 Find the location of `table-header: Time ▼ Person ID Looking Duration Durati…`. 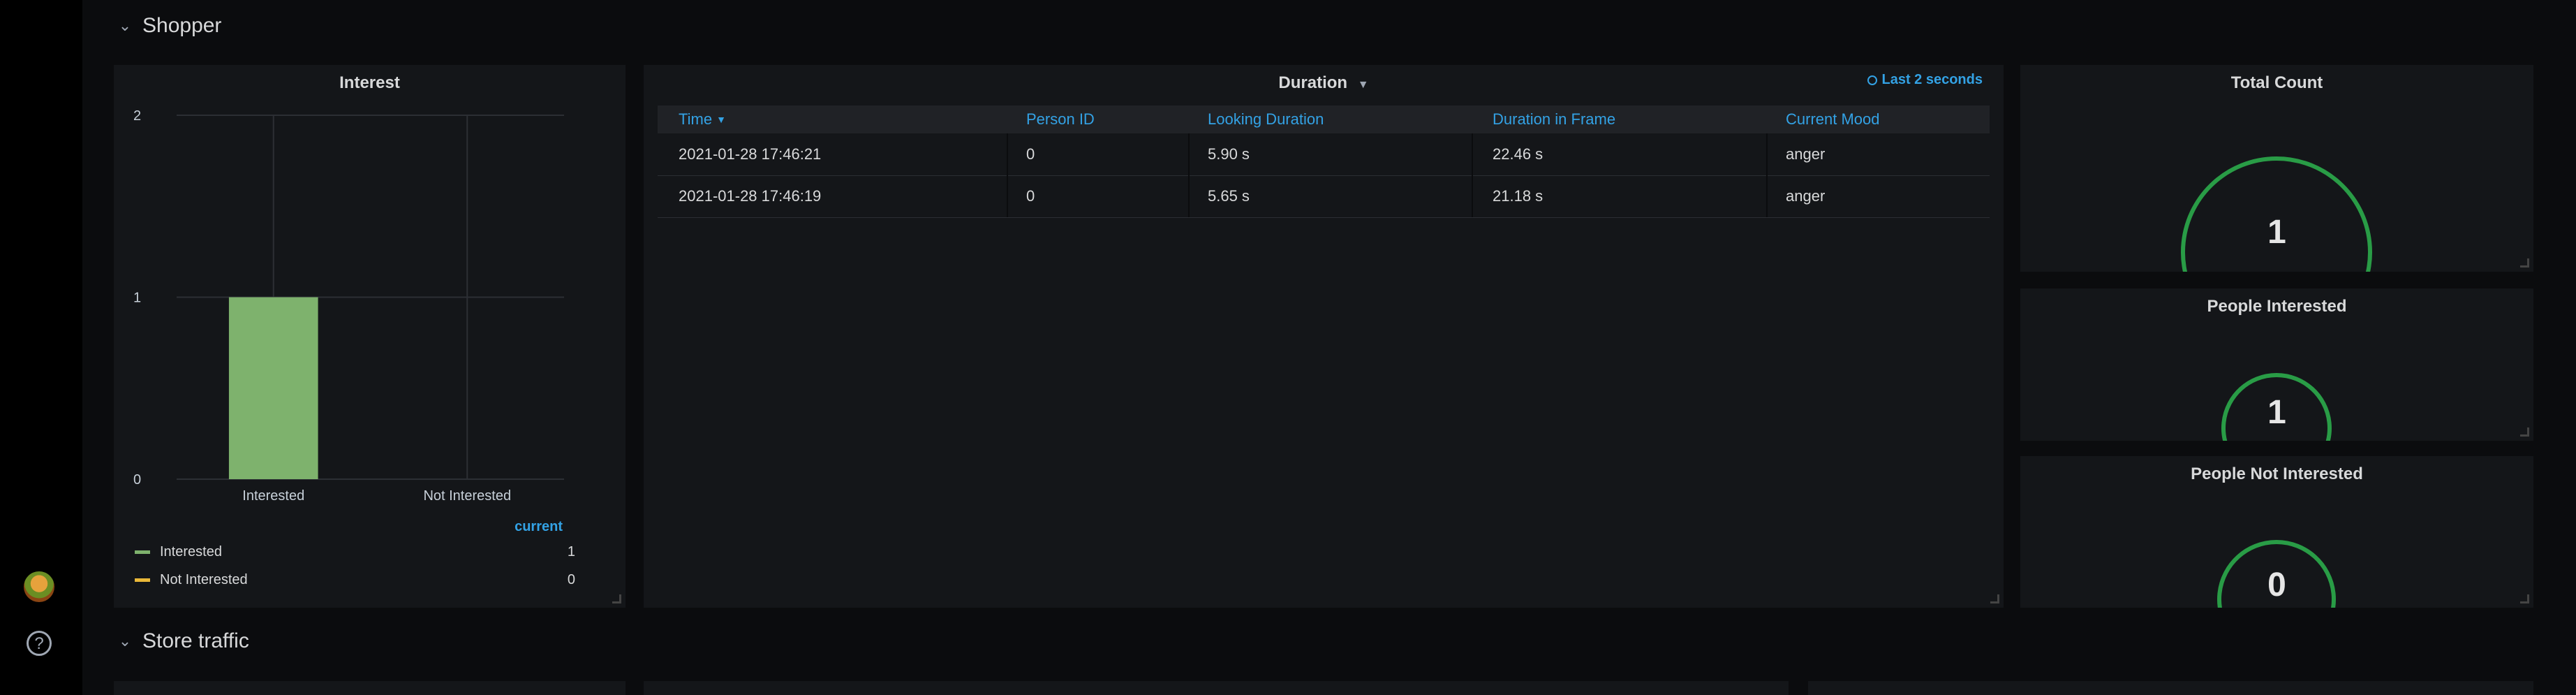

table-header: Time ▼ Person ID Looking Duration Durati… is located at coordinates (1324, 119).